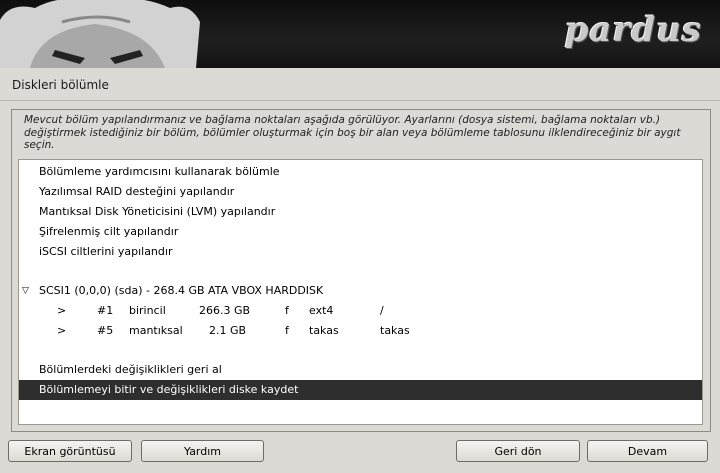 The image size is (720, 473). What do you see at coordinates (105, 330) in the screenshot?
I see `partition-number: #5` at bounding box center [105, 330].